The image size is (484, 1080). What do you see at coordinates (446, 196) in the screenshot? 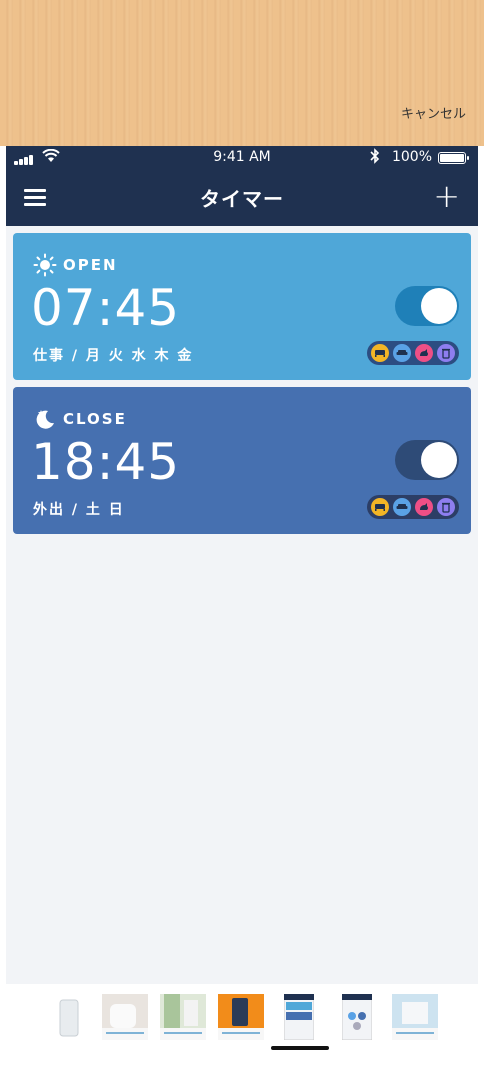
I see `plus-icon: +` at bounding box center [446, 196].